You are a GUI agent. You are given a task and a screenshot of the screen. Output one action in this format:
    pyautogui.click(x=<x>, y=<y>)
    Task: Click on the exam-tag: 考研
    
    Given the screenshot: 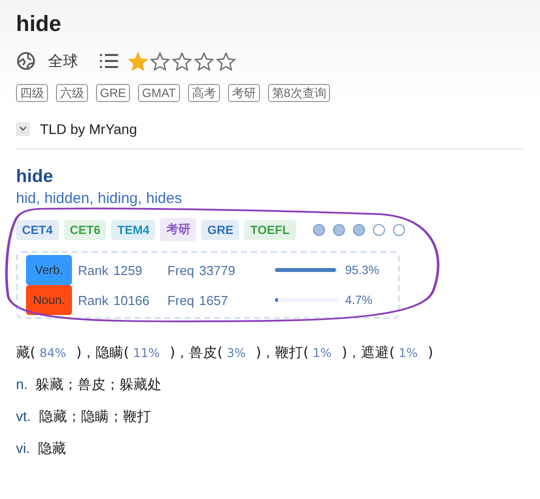 What is the action you would take?
    pyautogui.click(x=178, y=229)
    